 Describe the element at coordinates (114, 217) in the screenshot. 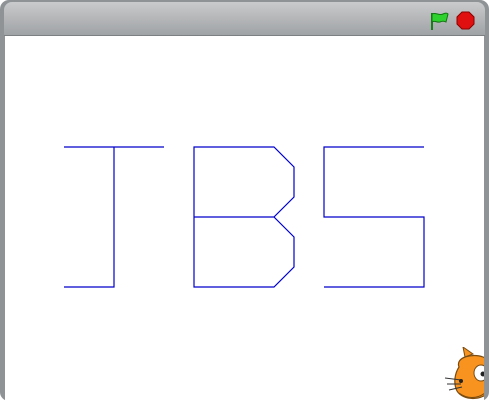

I see `pen-letter-t` at that location.